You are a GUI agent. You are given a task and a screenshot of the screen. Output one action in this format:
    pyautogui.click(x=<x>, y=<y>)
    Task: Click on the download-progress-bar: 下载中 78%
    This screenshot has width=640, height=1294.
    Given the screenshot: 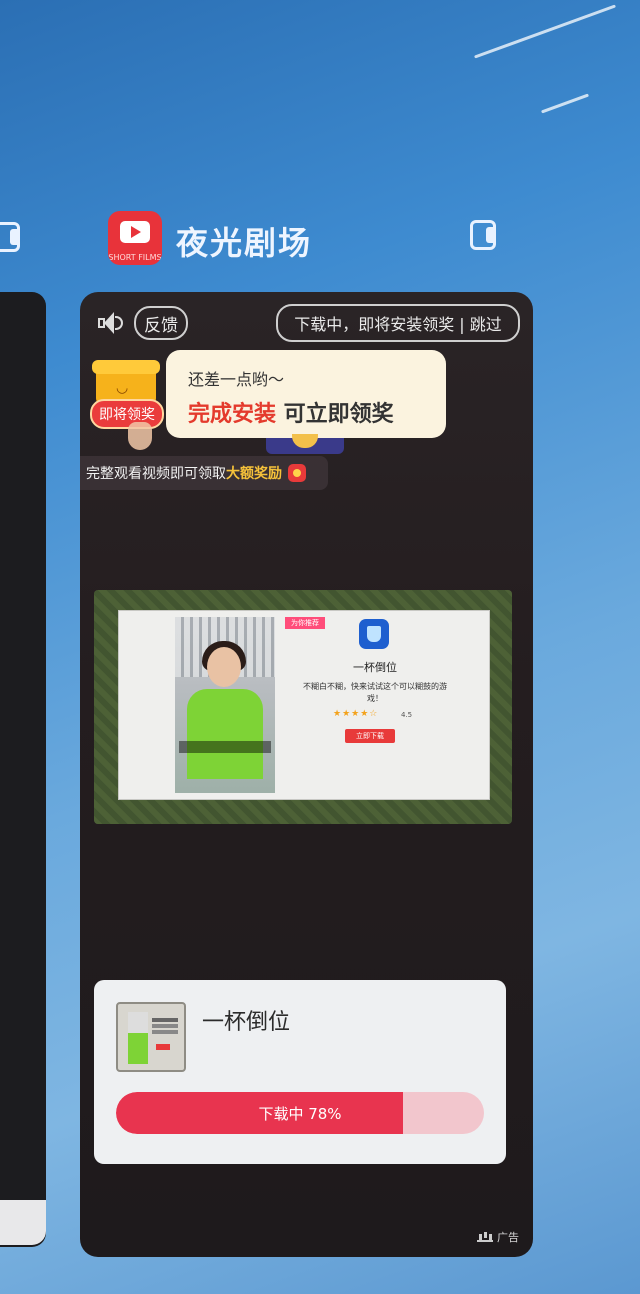 What is the action you would take?
    pyautogui.click(x=300, y=1113)
    